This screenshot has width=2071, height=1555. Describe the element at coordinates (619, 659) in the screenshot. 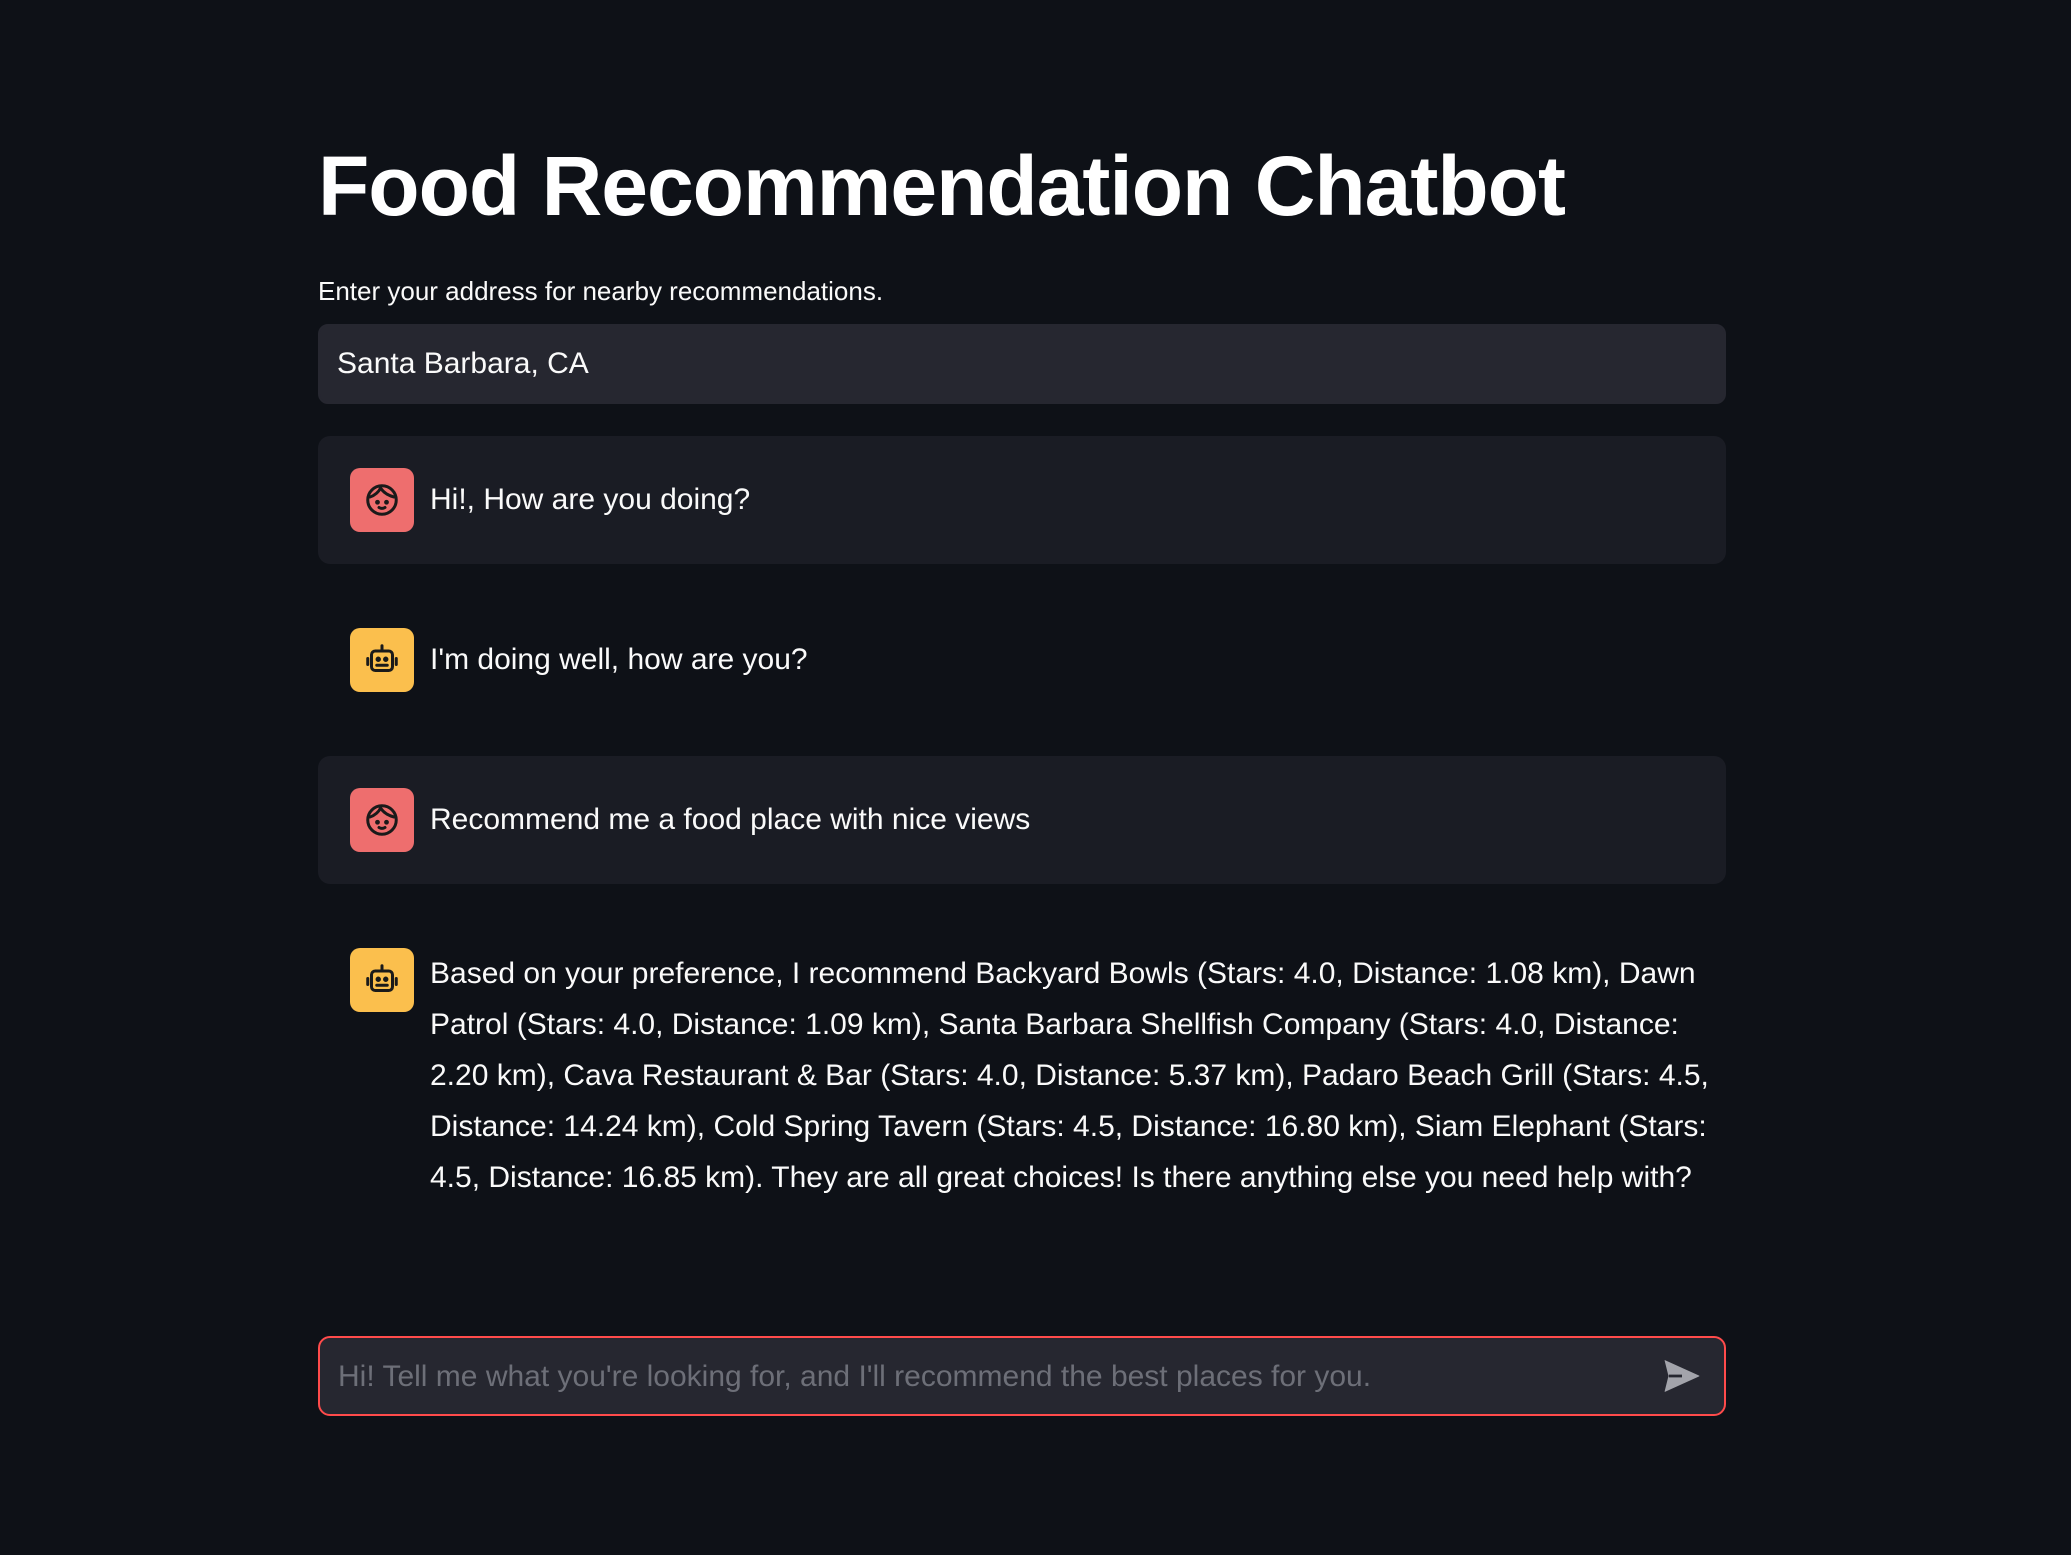

I see `message-text: I'm doing well, how are you?` at that location.